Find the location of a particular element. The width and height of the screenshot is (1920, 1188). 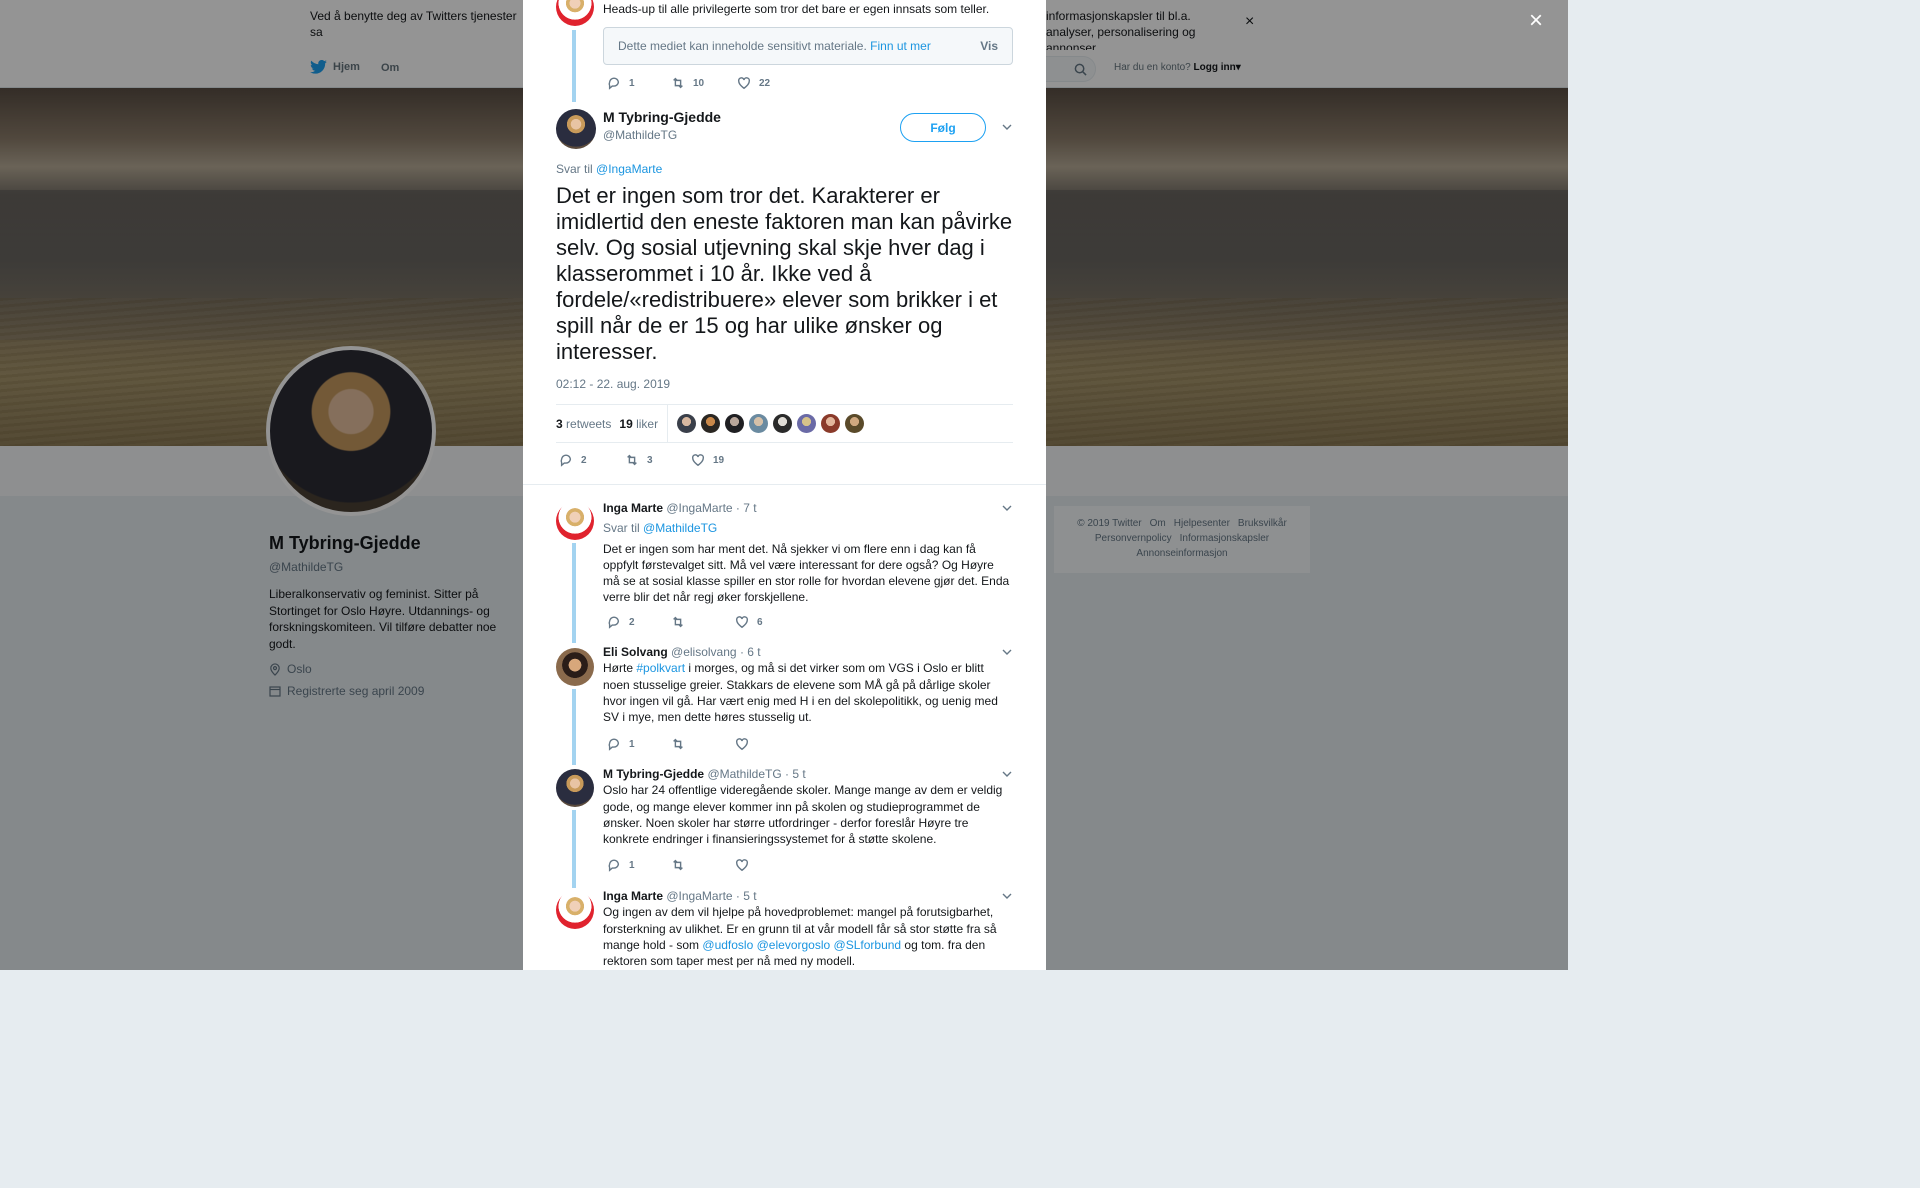

mention-link: @elevorgoslo is located at coordinates (794, 945).